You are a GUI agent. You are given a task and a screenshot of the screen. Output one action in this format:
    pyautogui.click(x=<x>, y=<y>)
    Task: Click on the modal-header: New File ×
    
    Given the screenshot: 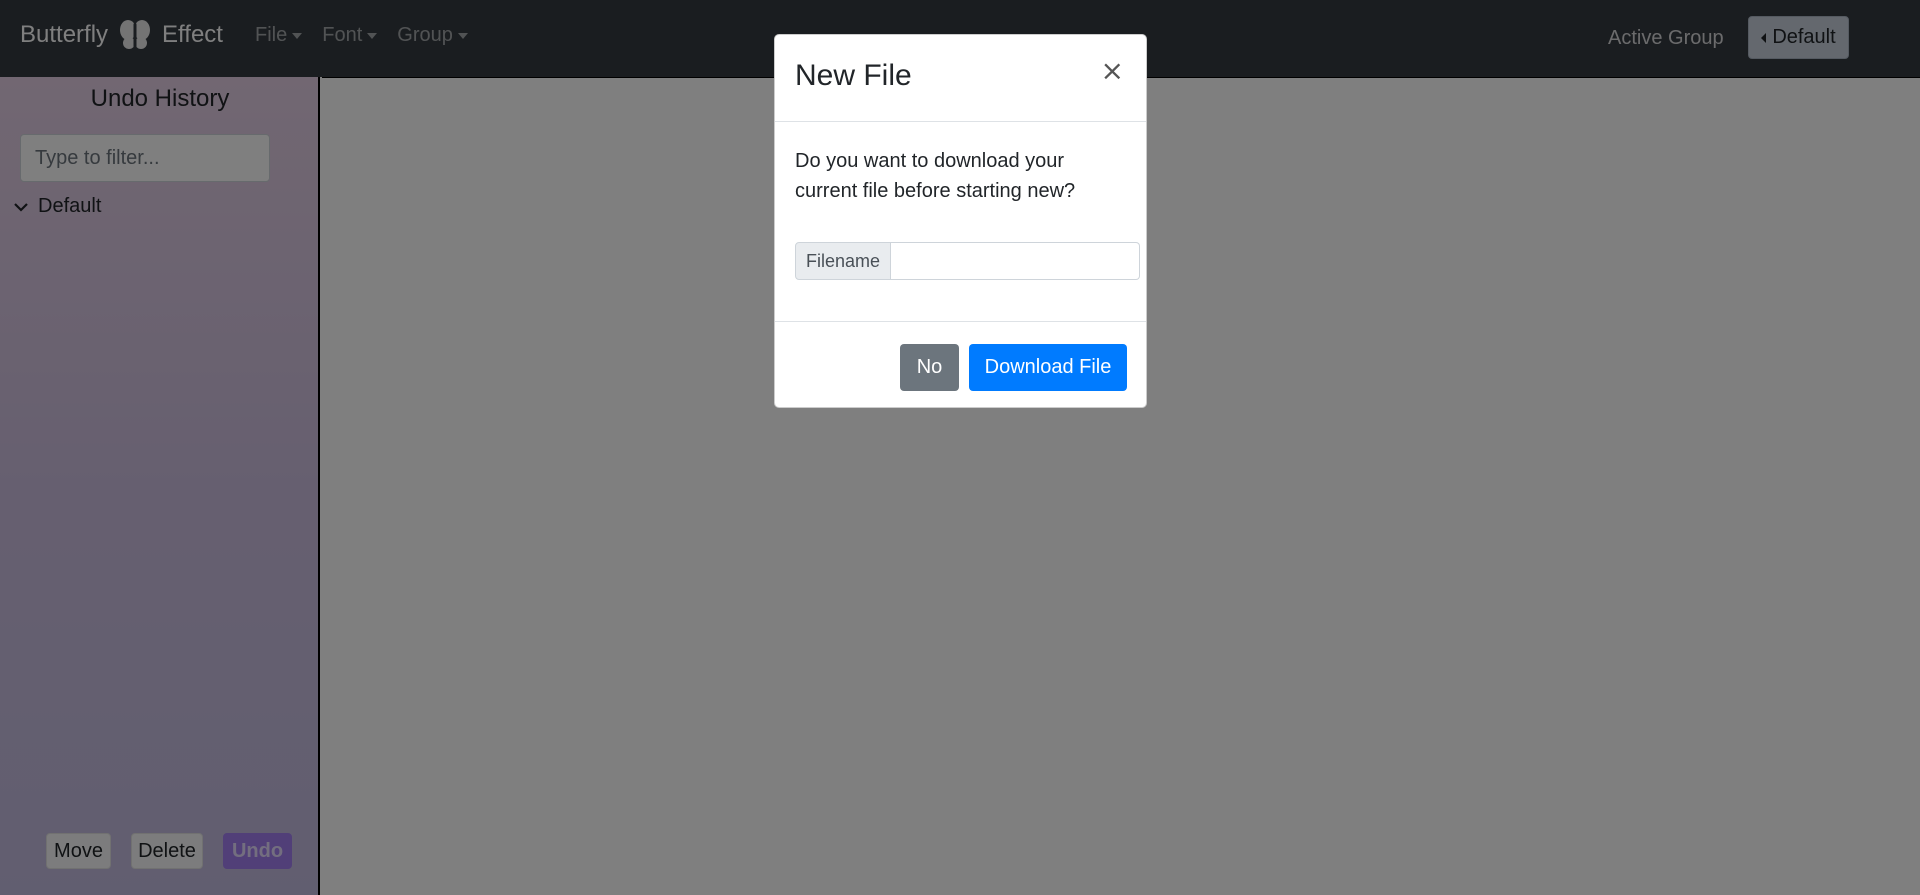 What is the action you would take?
    pyautogui.click(x=960, y=78)
    